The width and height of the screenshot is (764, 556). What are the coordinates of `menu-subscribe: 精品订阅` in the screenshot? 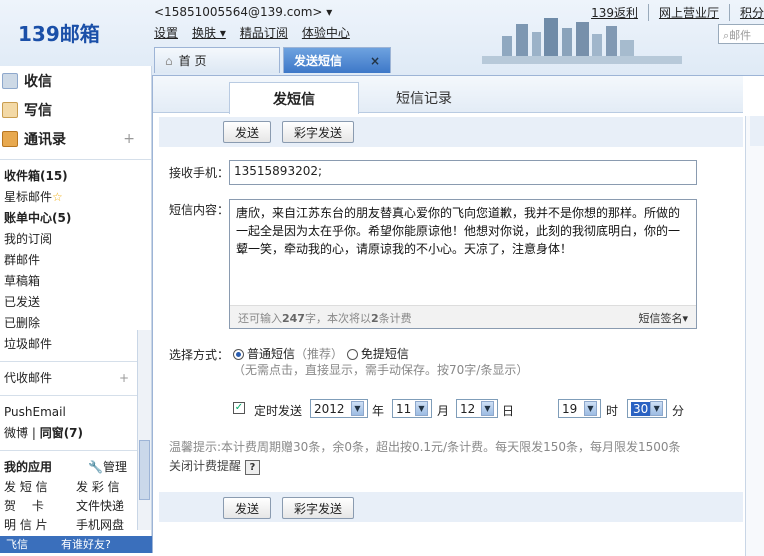 It's located at (264, 32).